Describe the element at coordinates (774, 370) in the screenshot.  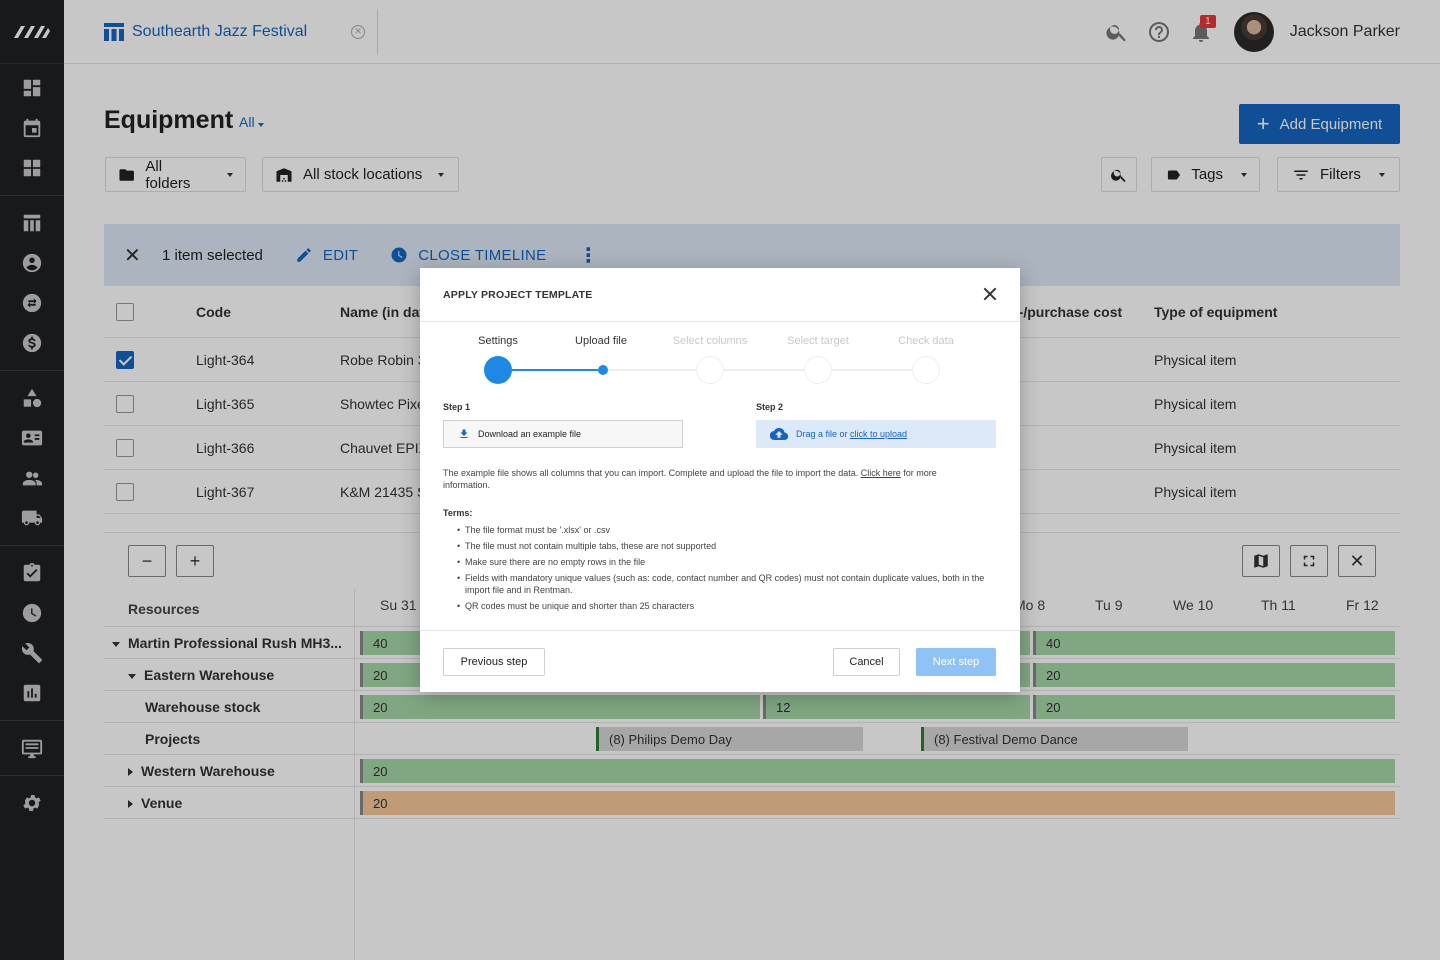
I see `step-track-line` at that location.